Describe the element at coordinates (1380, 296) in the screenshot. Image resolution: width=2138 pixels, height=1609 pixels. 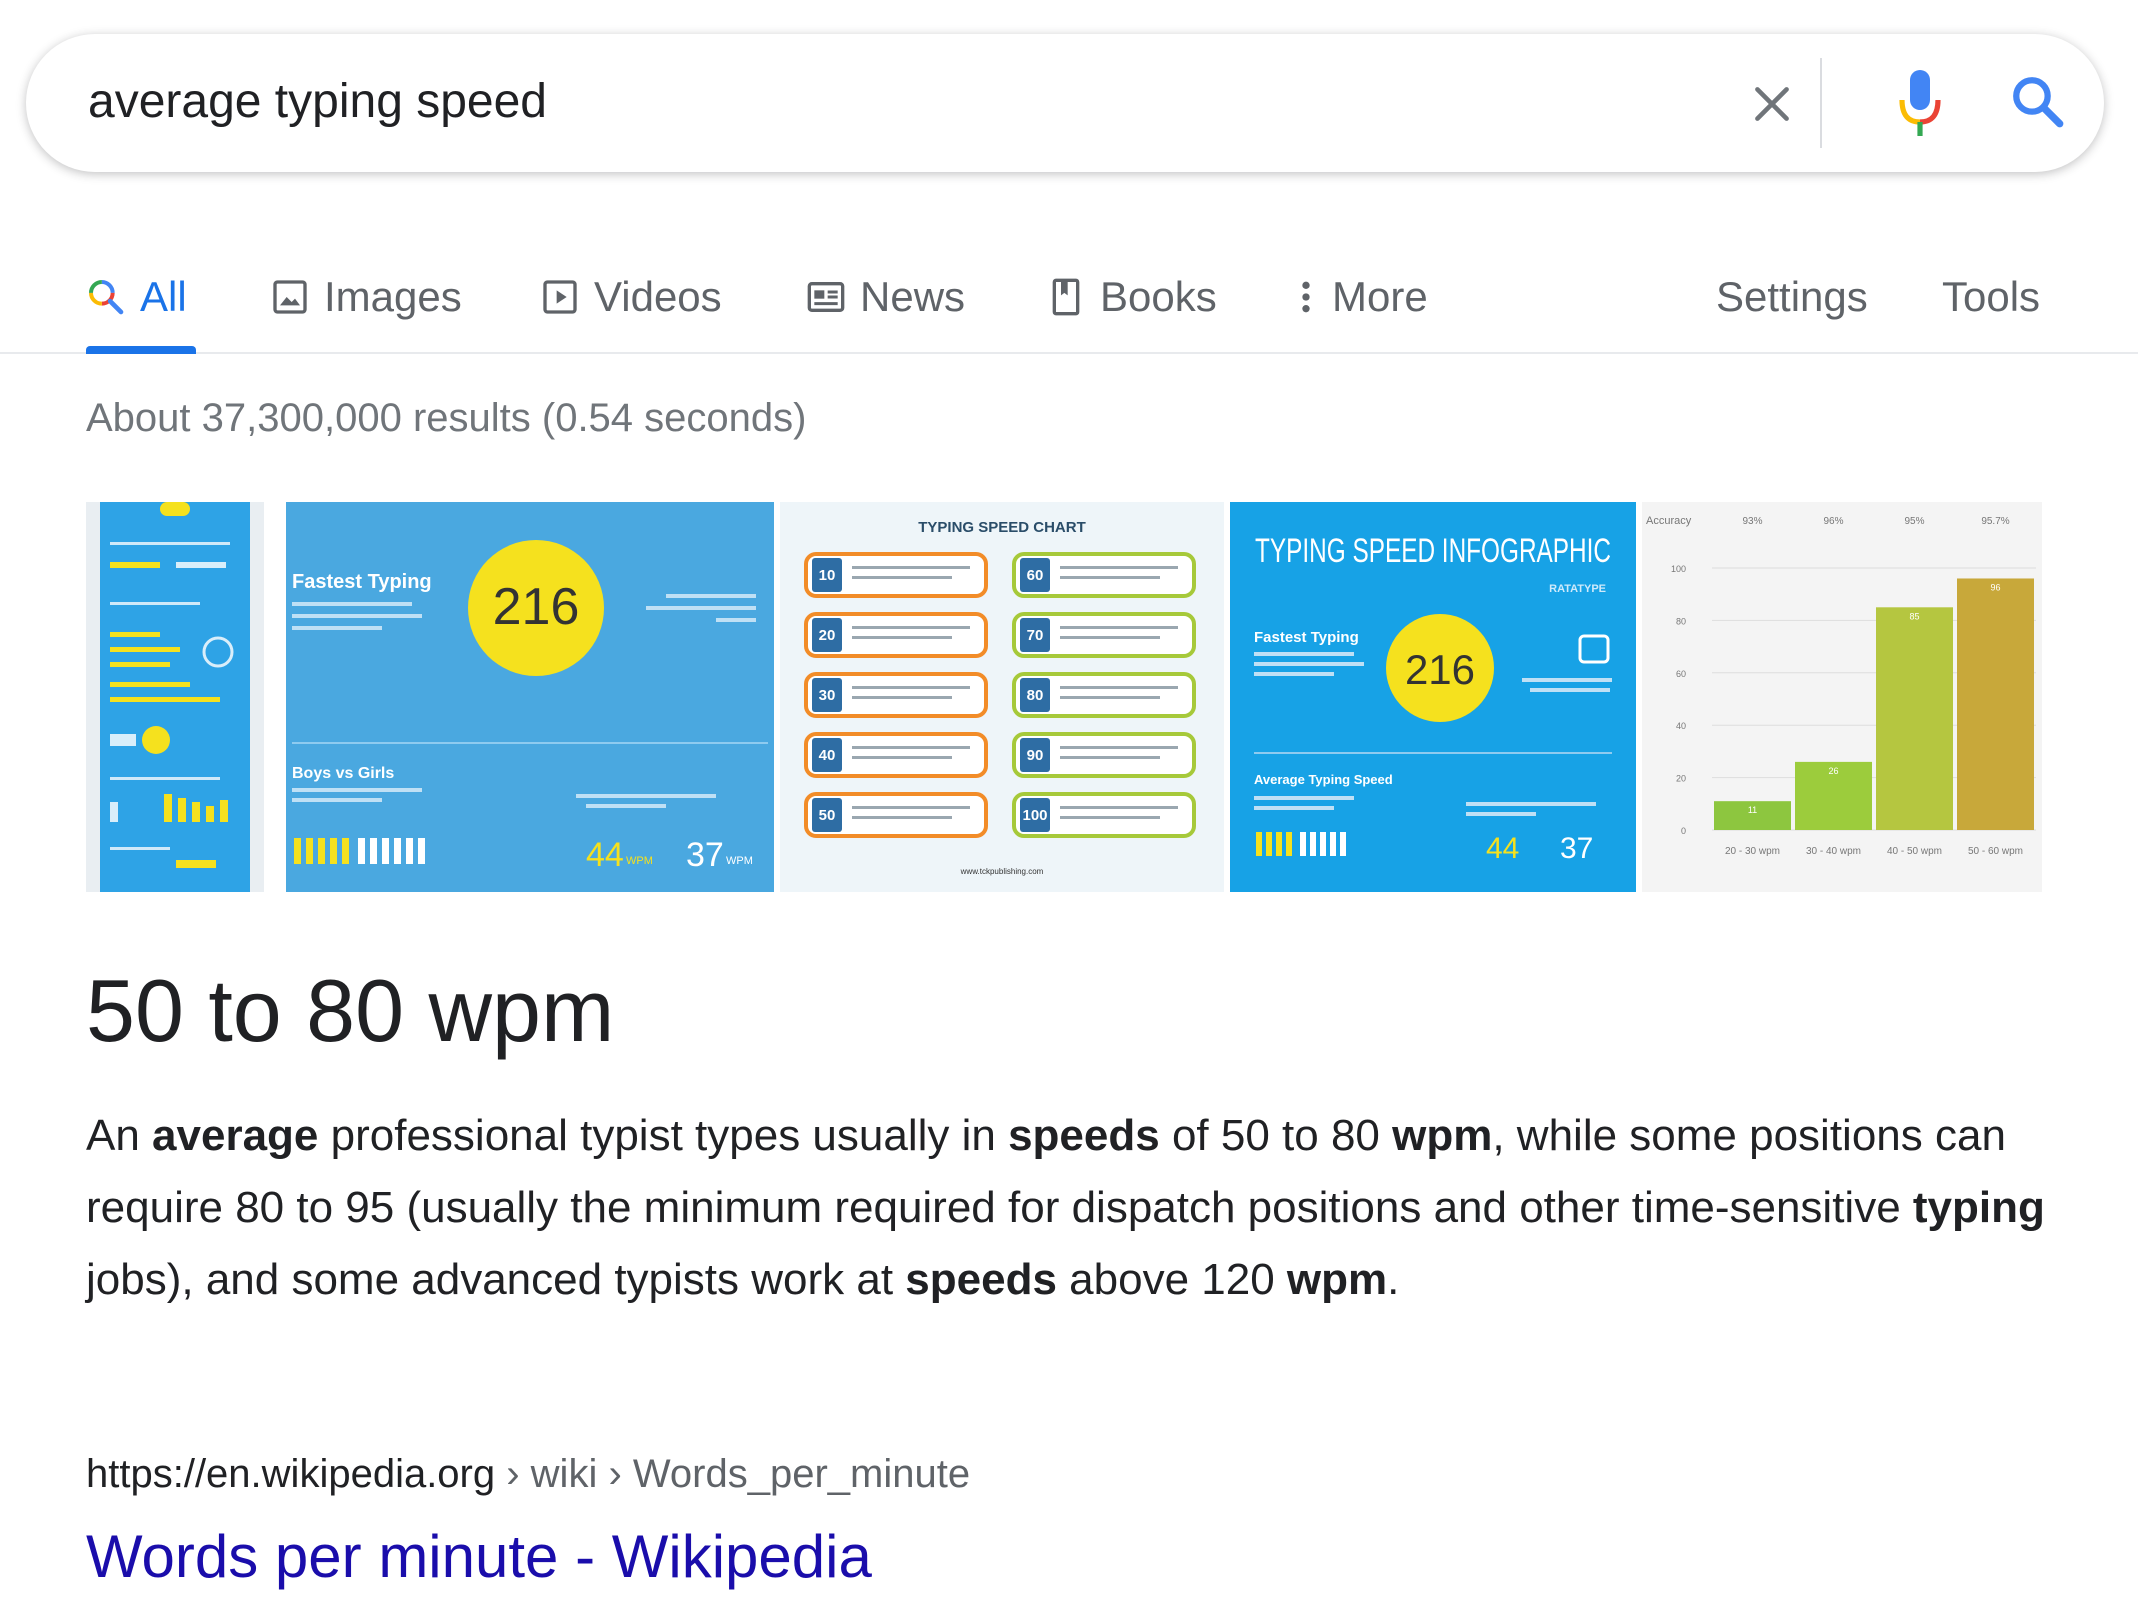
I see `tab-label: More` at that location.